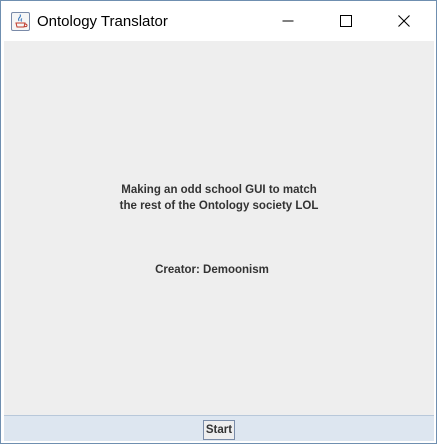 The width and height of the screenshot is (437, 444). What do you see at coordinates (219, 206) in the screenshot?
I see `description-line-2: the rest of the Ontology society LOL` at bounding box center [219, 206].